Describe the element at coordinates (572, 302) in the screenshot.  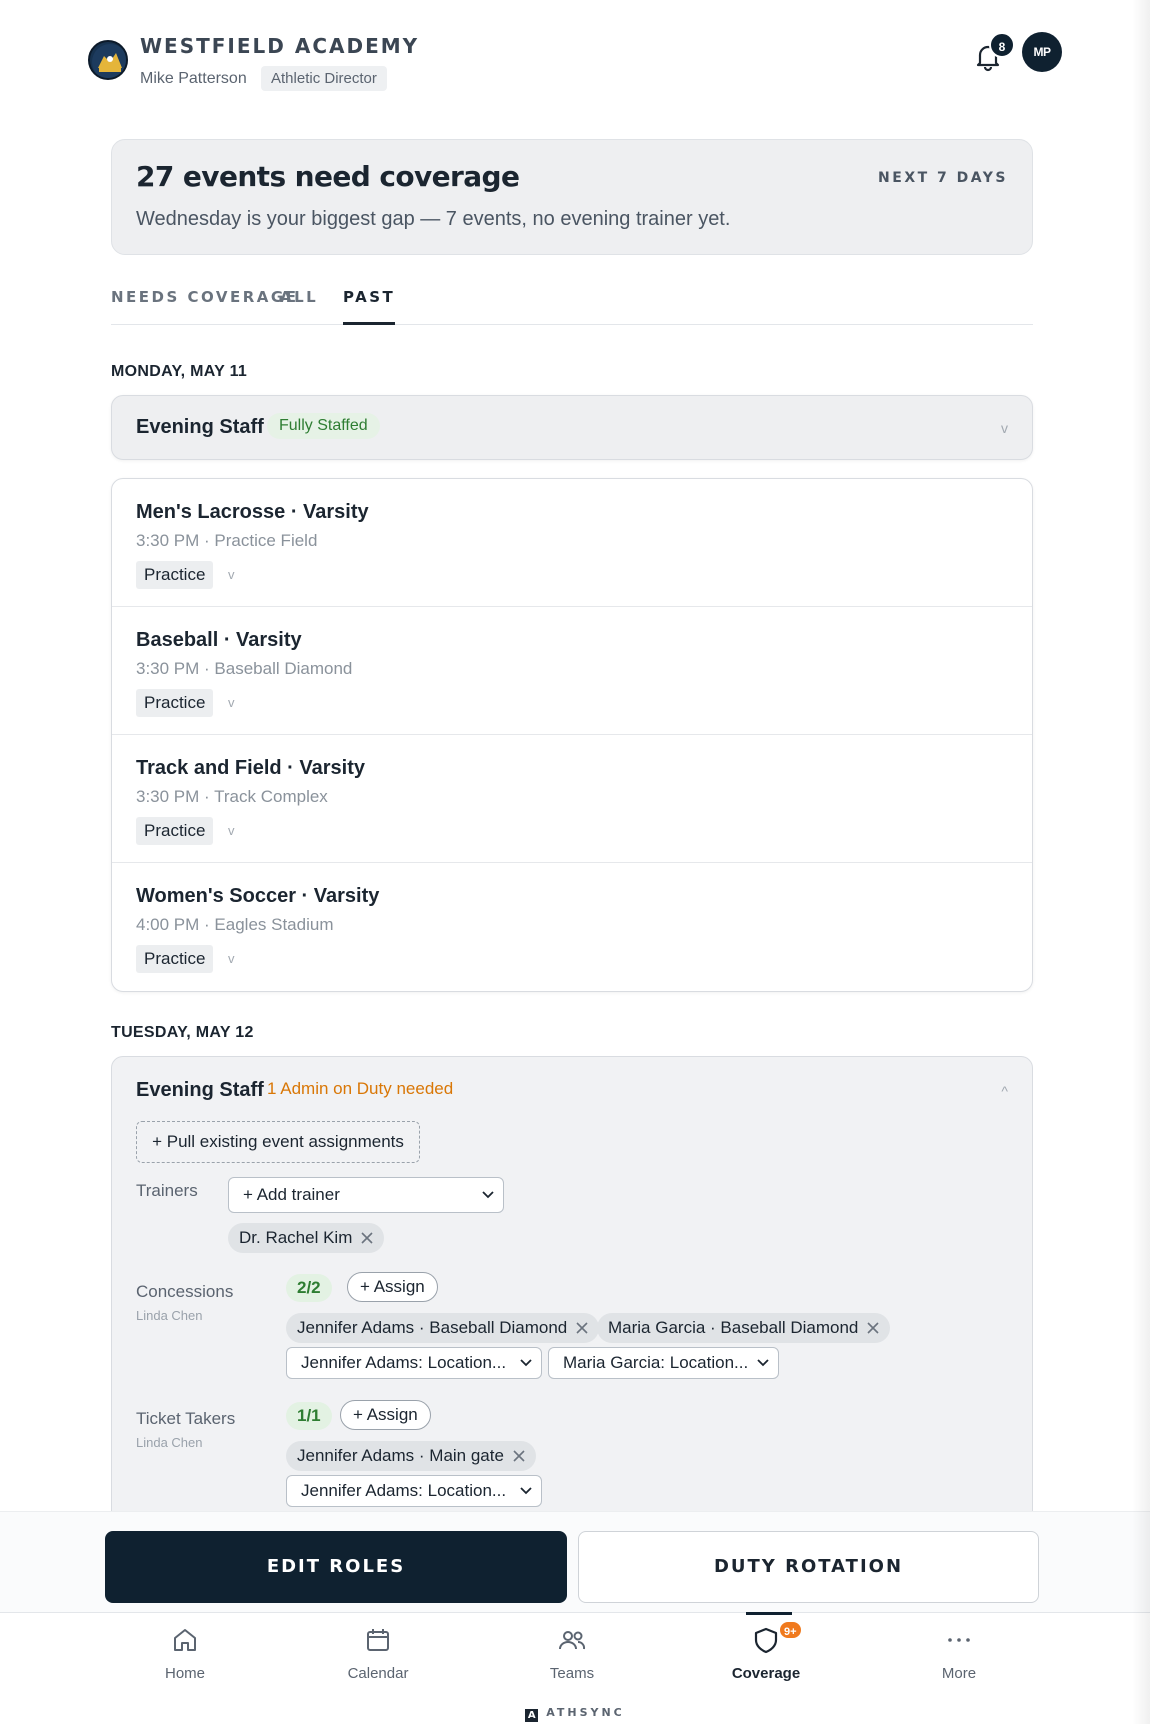
I see `coverage-tabs: NEEDS COVERAGE ALL PAST` at that location.